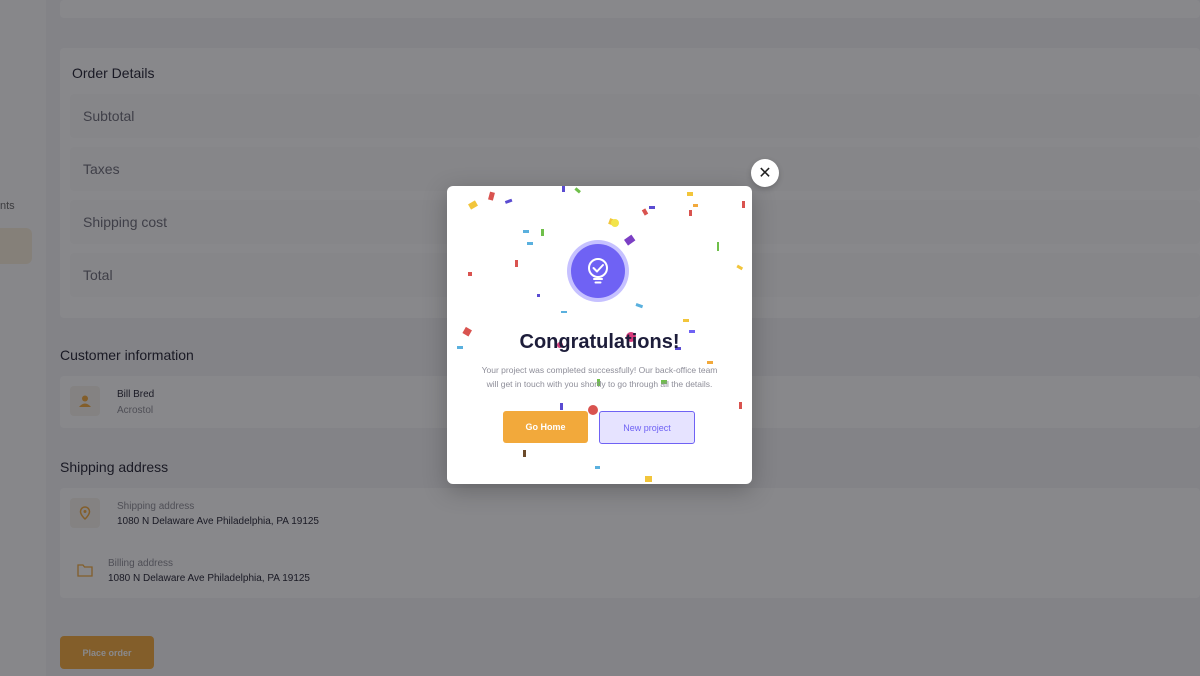 The height and width of the screenshot is (676, 1200). What do you see at coordinates (765, 173) in the screenshot?
I see `close-icon: ✕` at bounding box center [765, 173].